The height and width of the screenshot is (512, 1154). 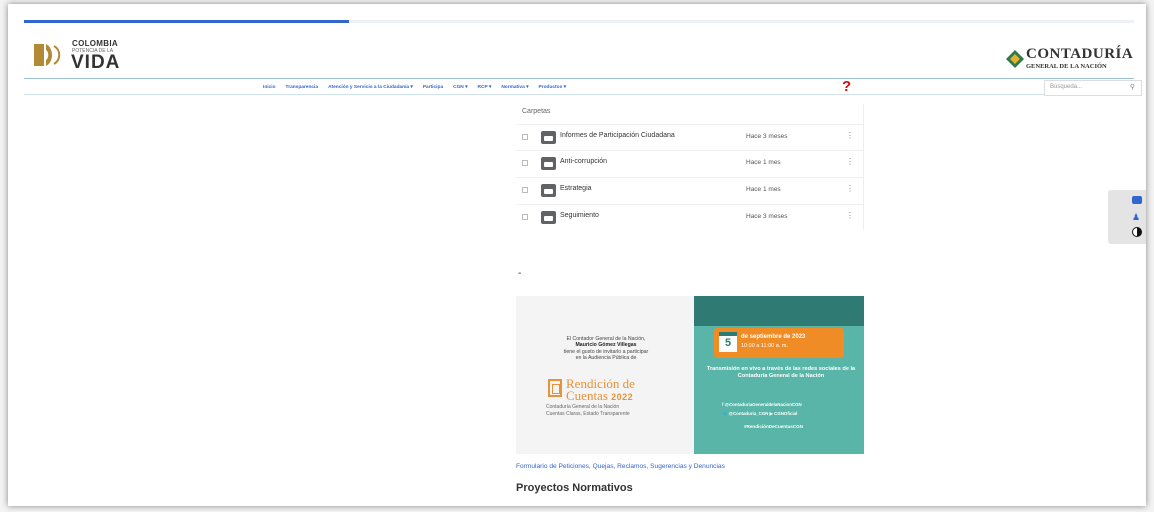 I want to click on folders-heading: Carpetas, so click(x=536, y=111).